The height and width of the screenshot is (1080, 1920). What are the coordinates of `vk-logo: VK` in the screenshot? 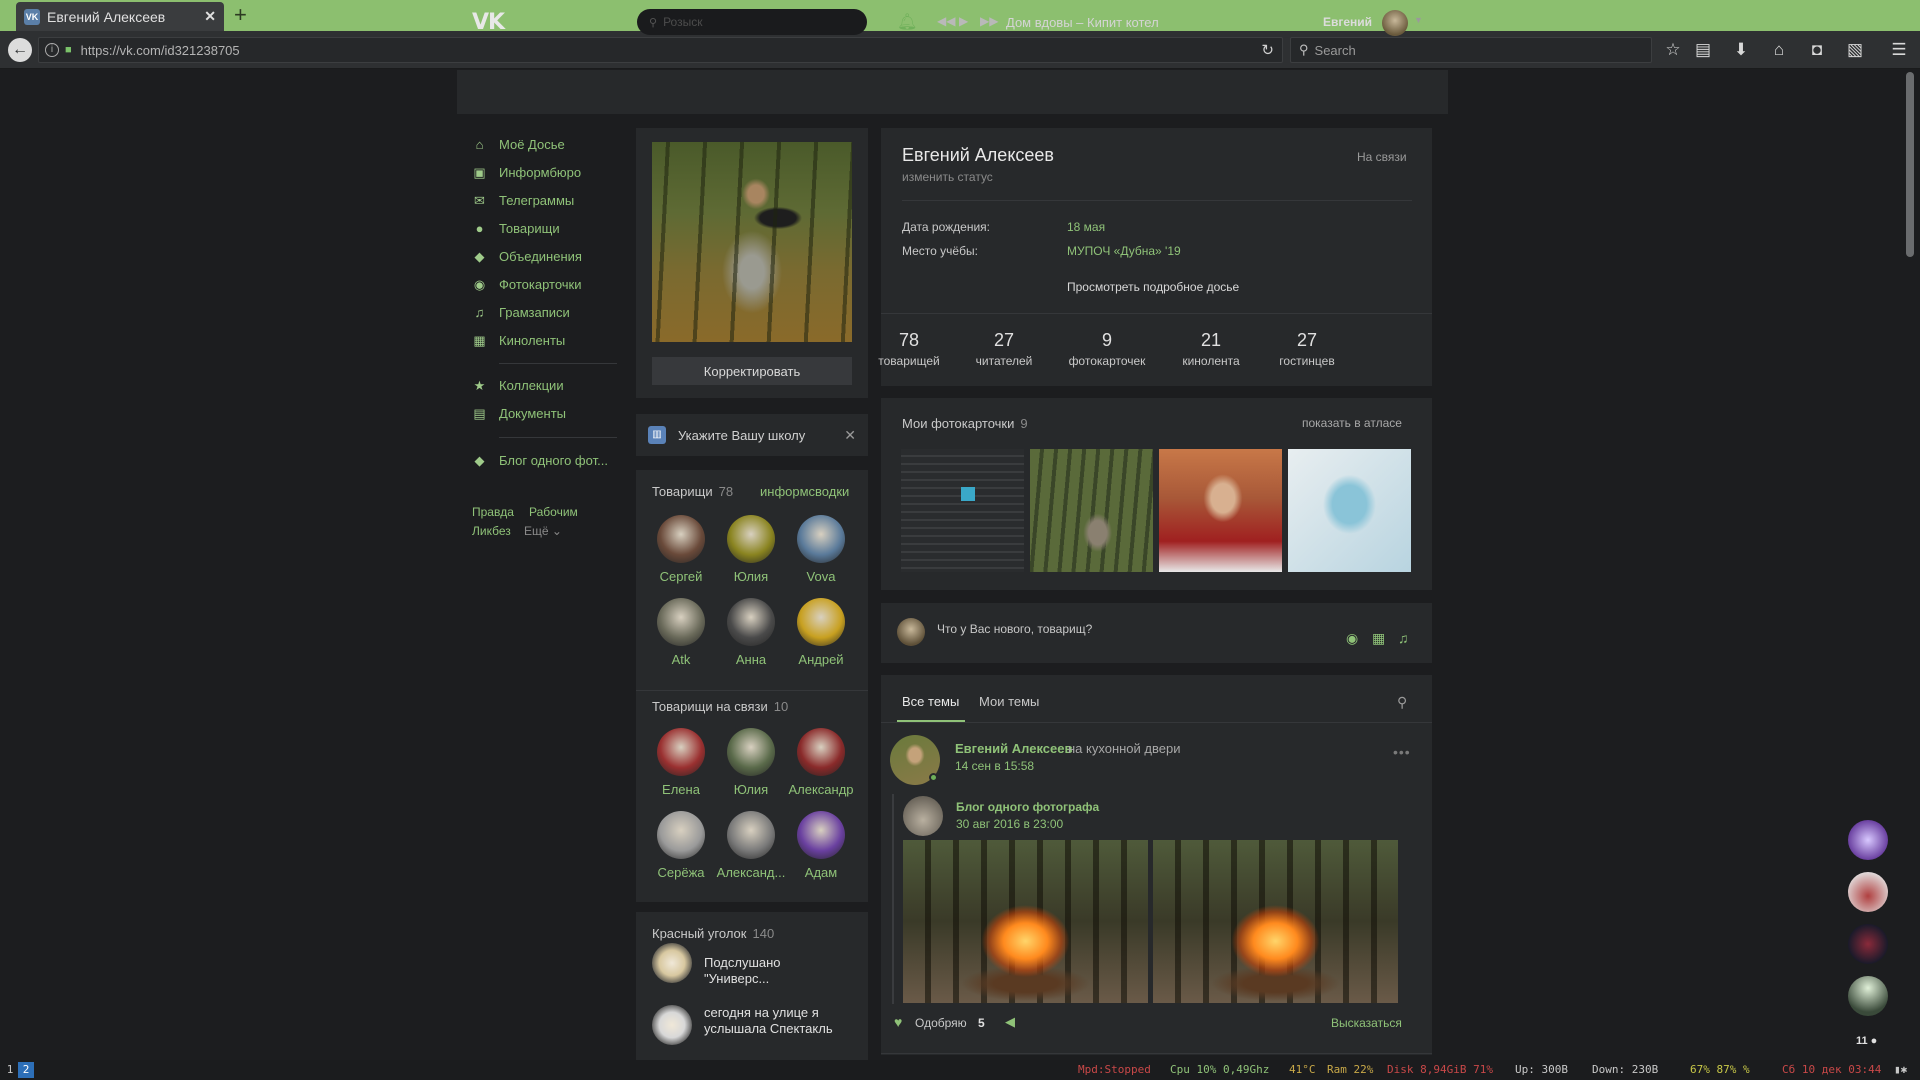 It's located at (488, 22).